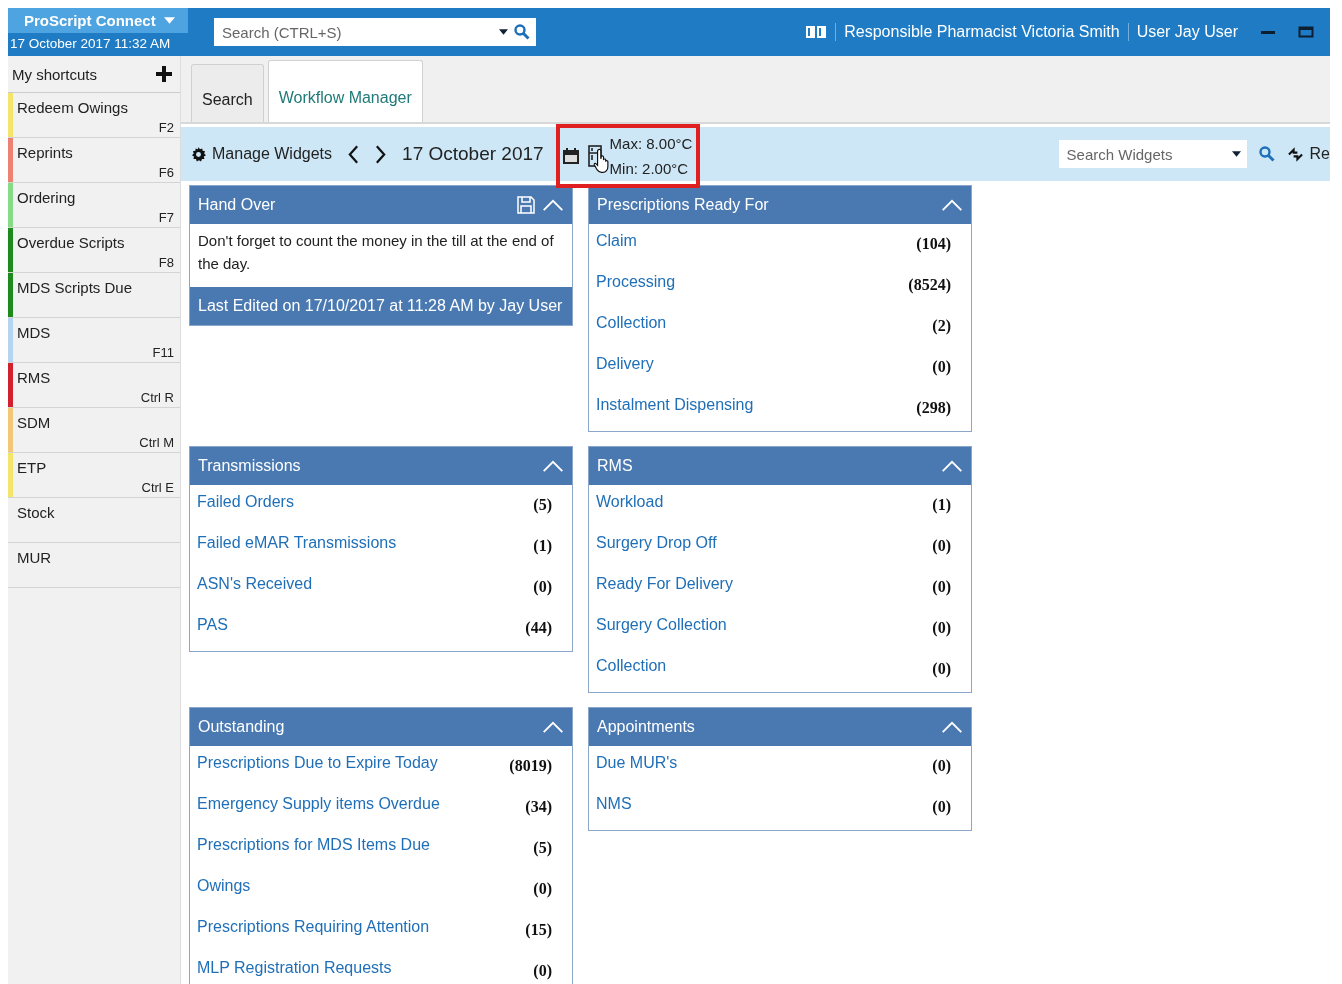 This screenshot has width=1342, height=984. Describe the element at coordinates (649, 169) in the screenshot. I see `min-temperature: Min: 2.00°C` at that location.